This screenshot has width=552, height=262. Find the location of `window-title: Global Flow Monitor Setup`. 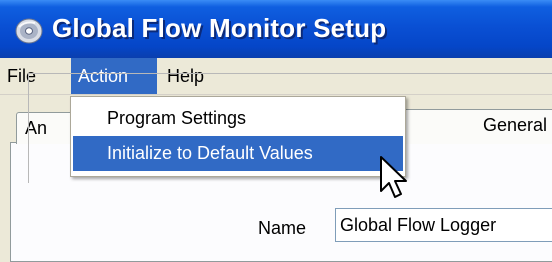

window-title: Global Flow Monitor Setup is located at coordinates (219, 28).